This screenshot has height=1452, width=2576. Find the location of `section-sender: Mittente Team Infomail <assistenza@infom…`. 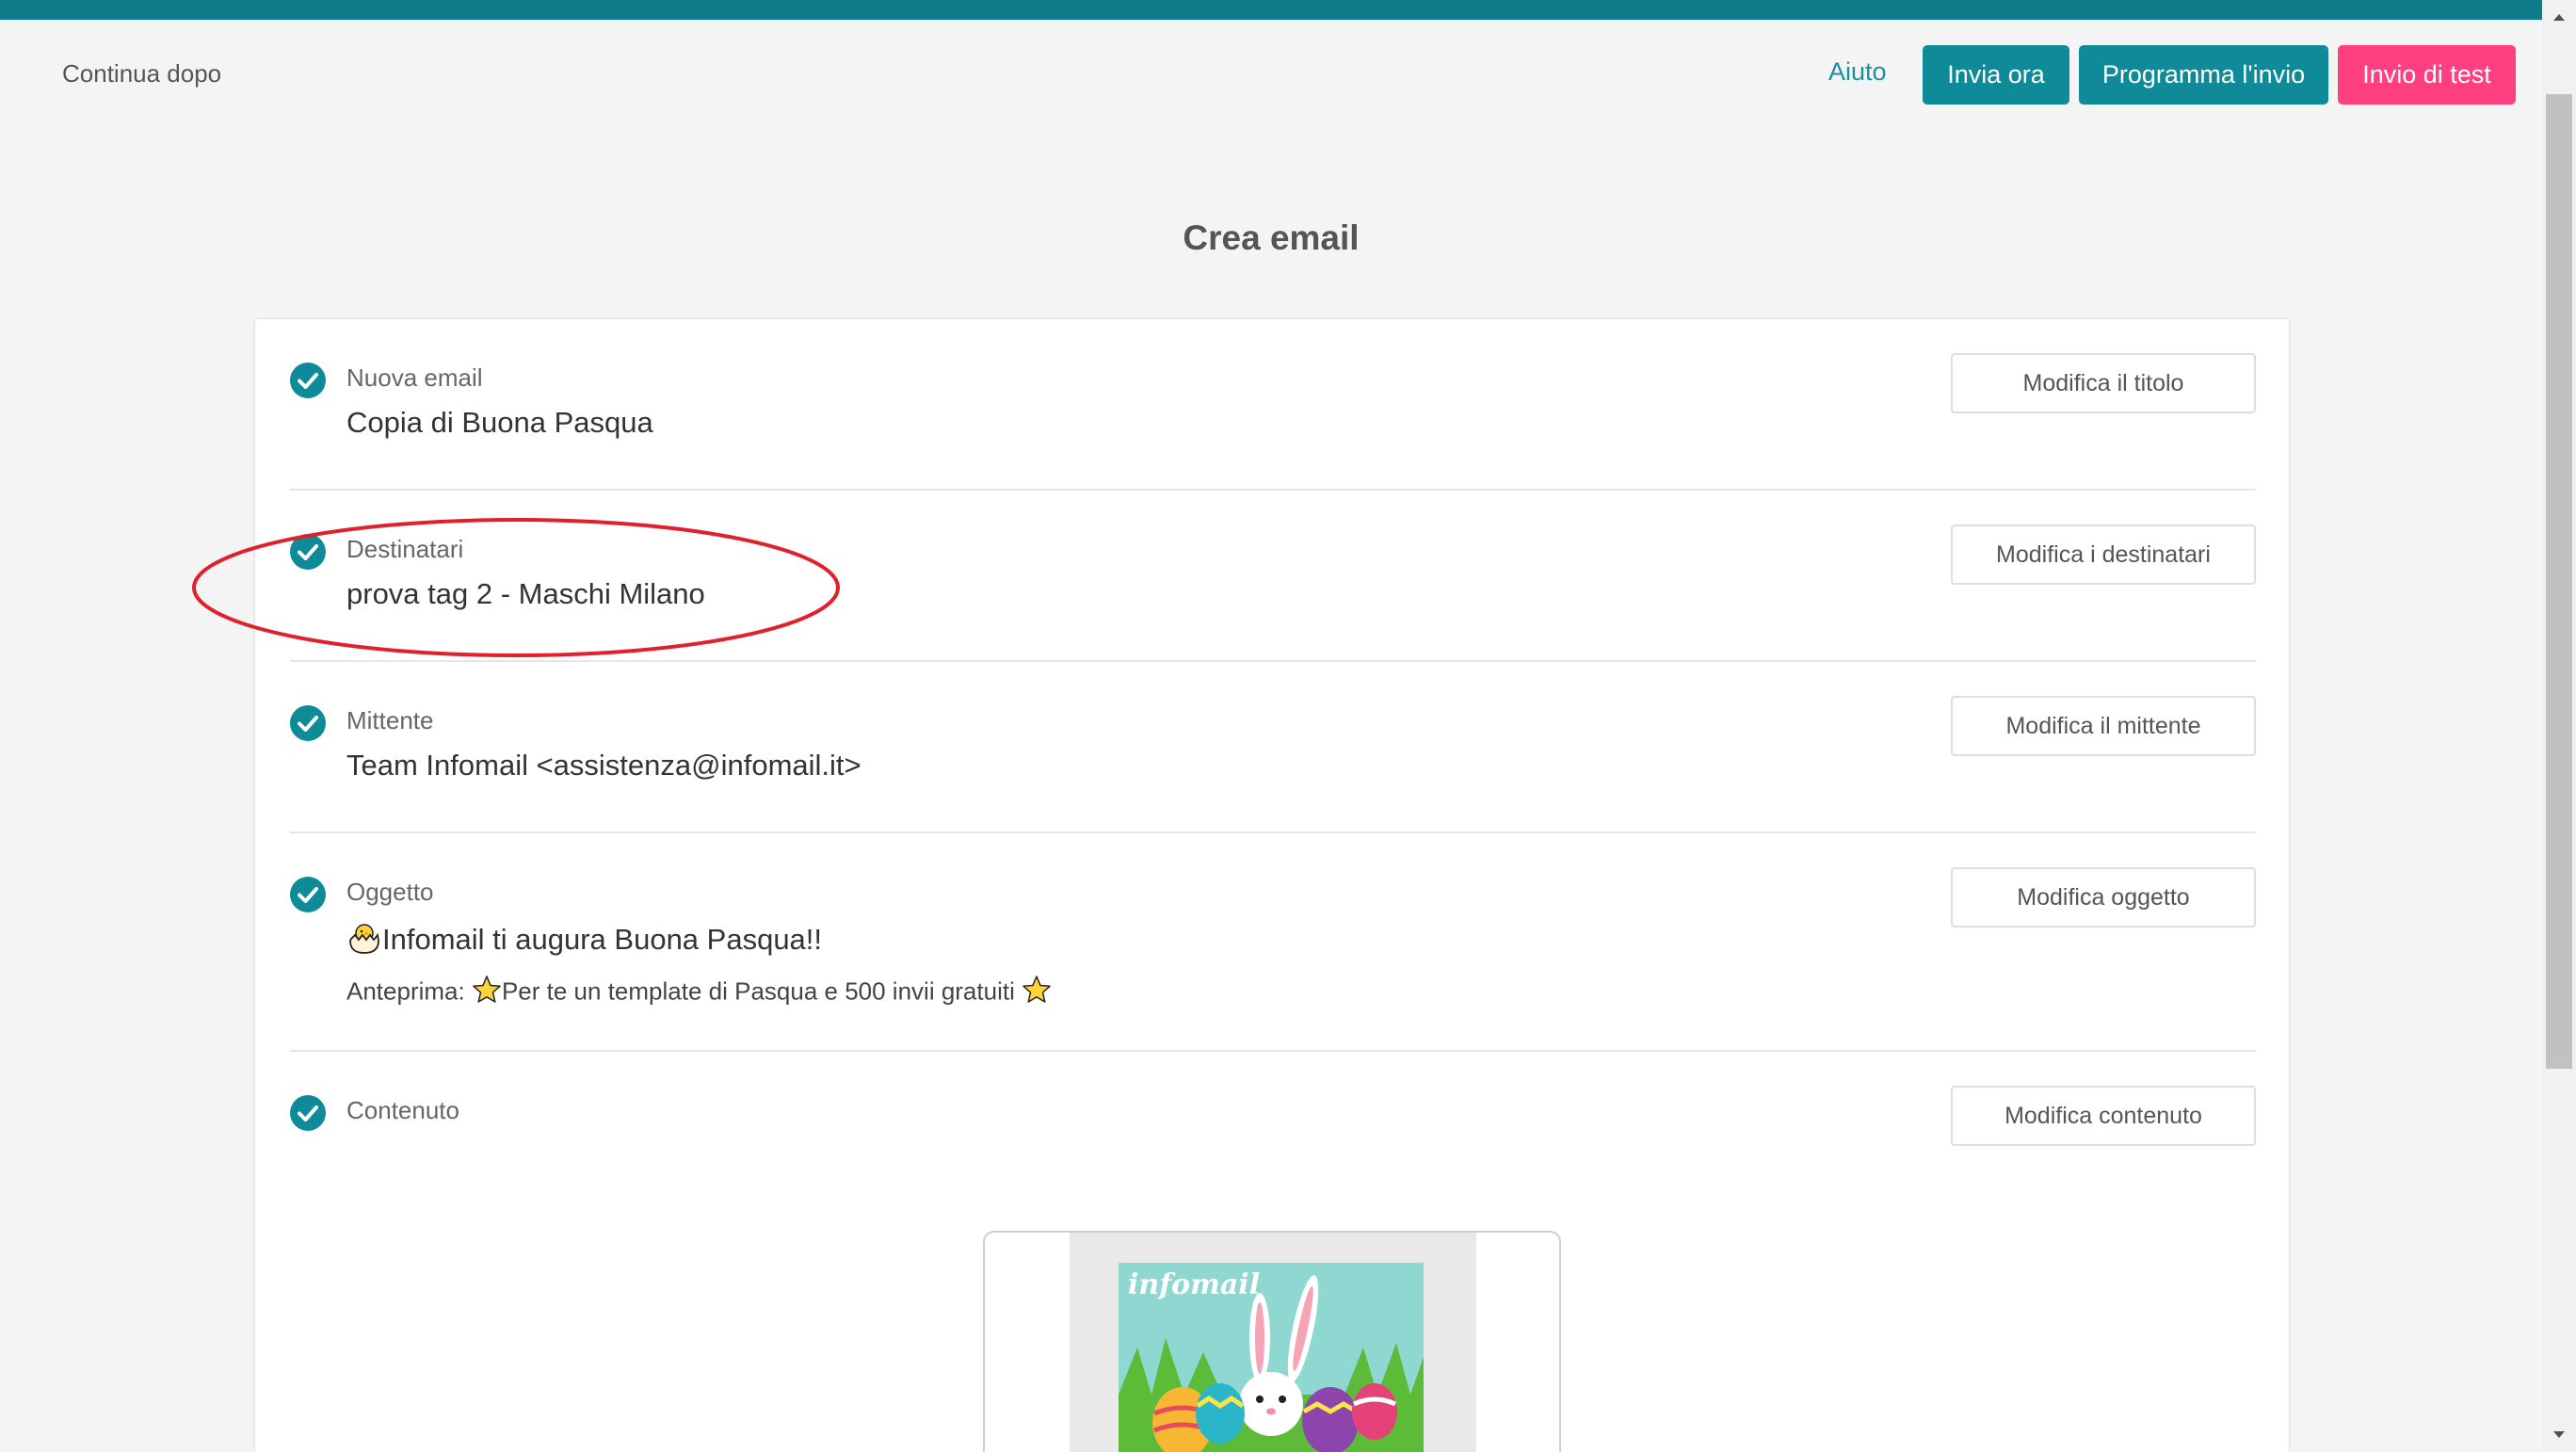

section-sender: Mittente Team Infomail <assistenza@infom… is located at coordinates (1273, 747).